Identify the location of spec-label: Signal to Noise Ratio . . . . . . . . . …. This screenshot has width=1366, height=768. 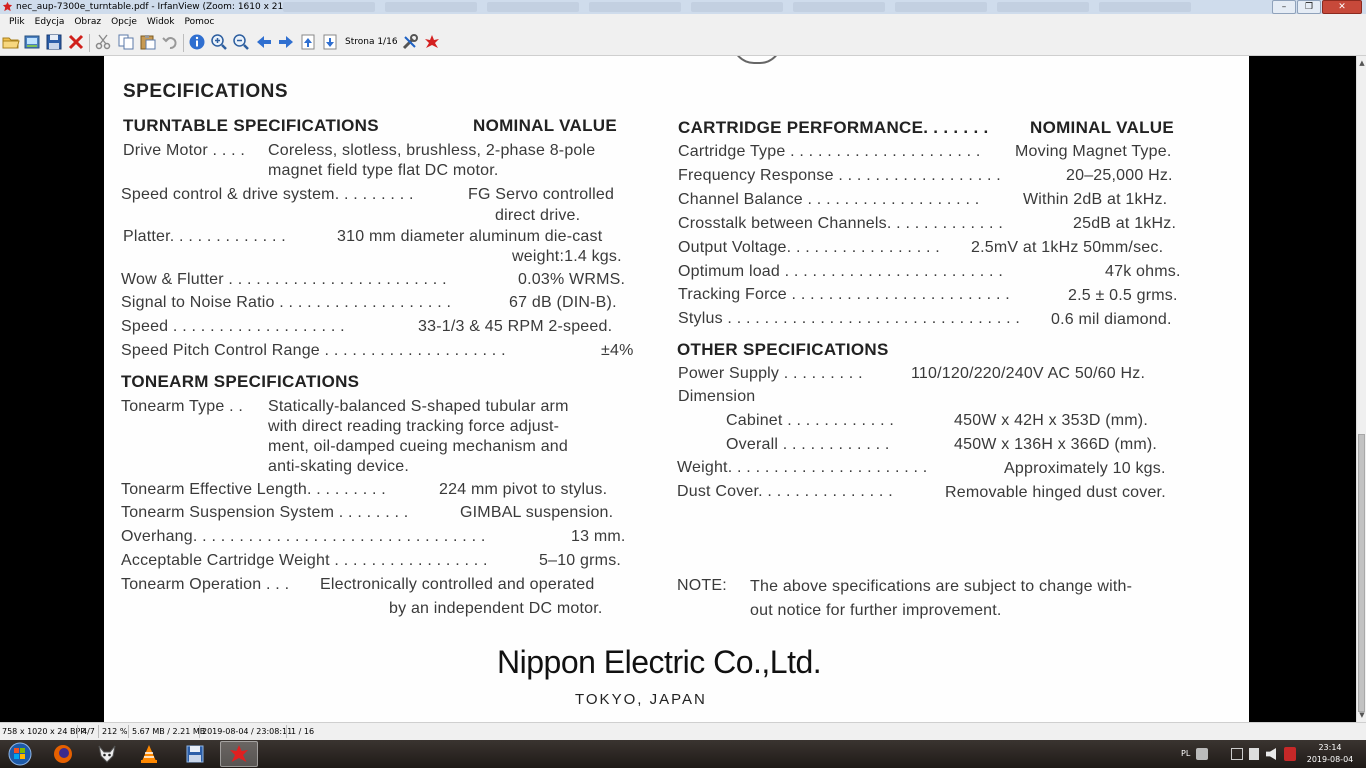
(286, 302).